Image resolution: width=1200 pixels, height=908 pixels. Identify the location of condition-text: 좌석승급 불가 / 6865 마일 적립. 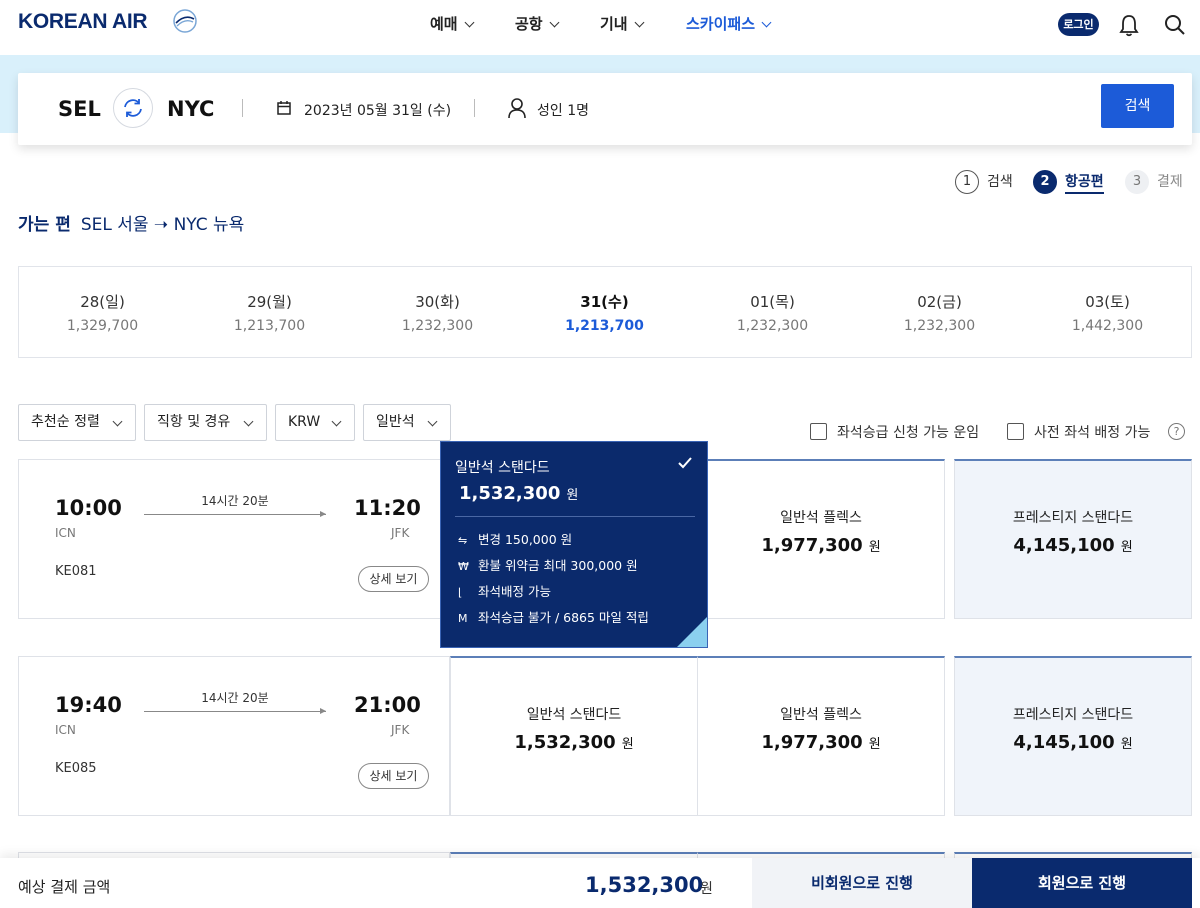
(563, 617).